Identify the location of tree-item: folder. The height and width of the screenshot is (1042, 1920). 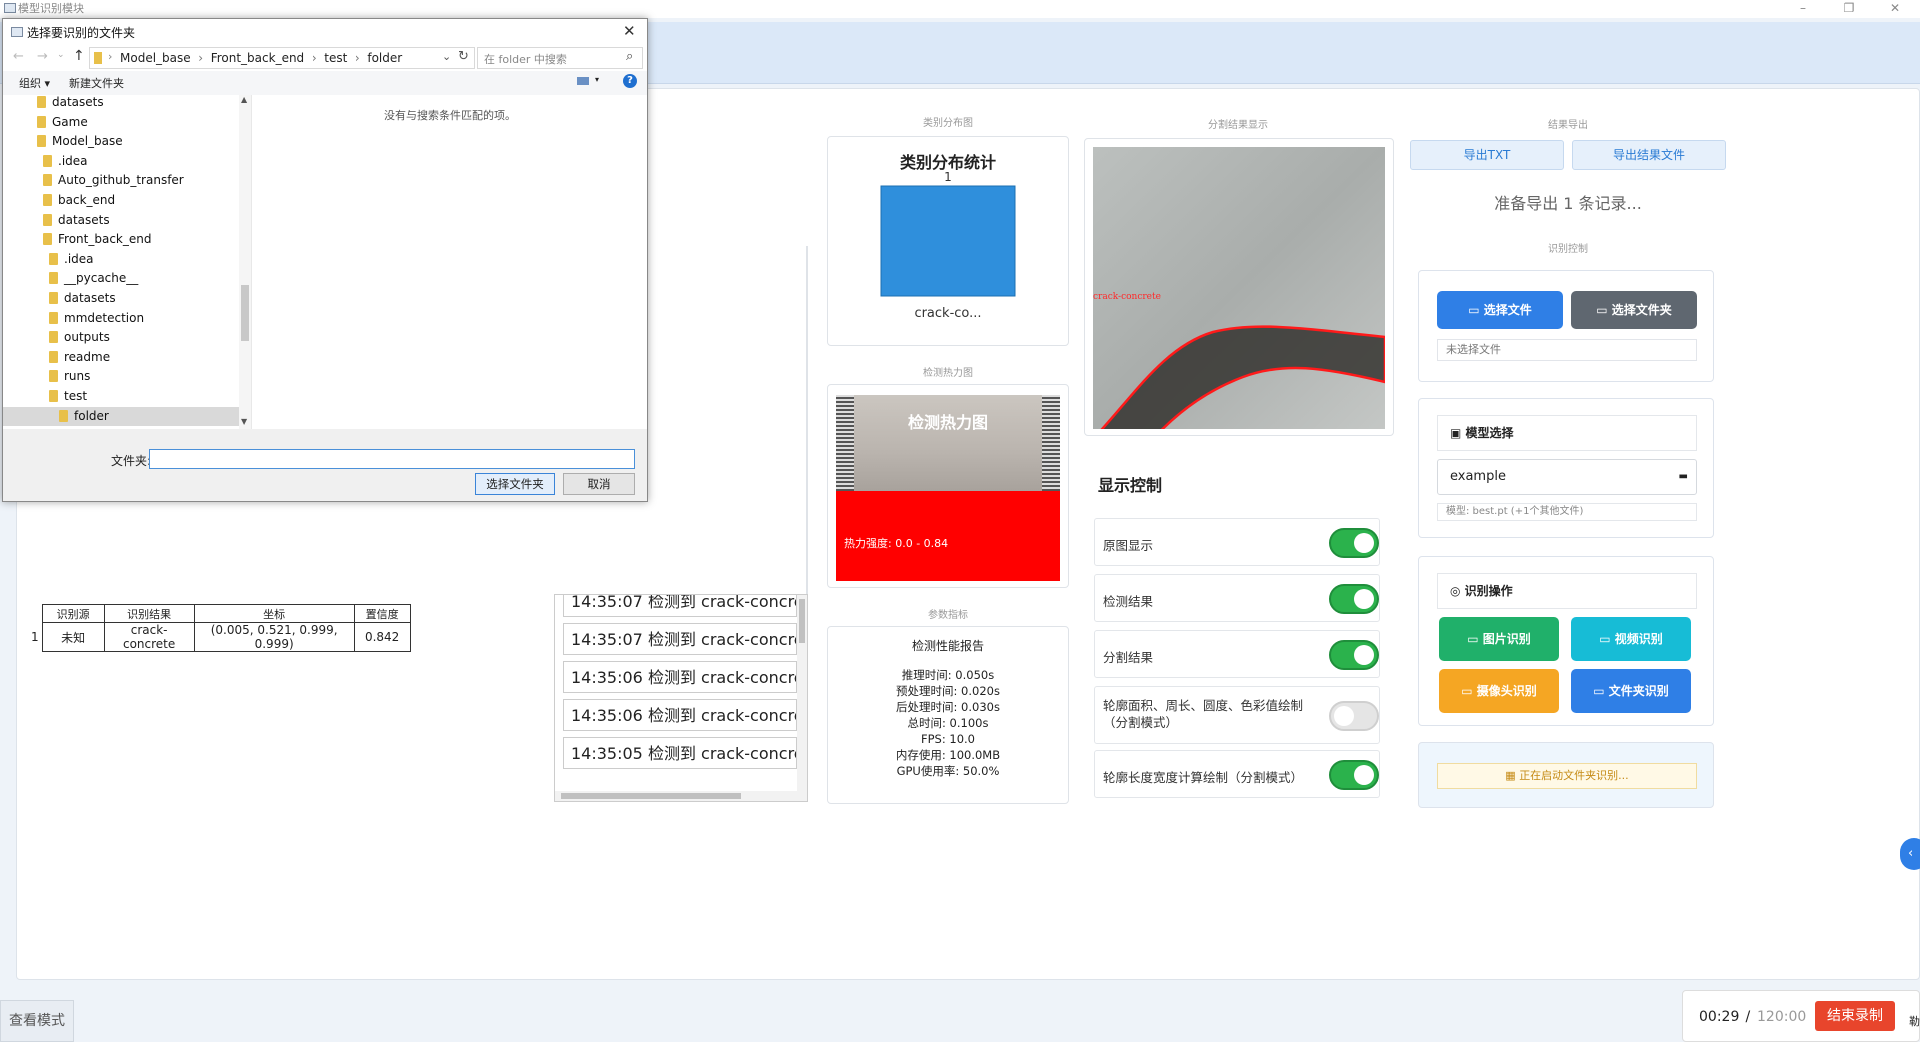
(121, 416).